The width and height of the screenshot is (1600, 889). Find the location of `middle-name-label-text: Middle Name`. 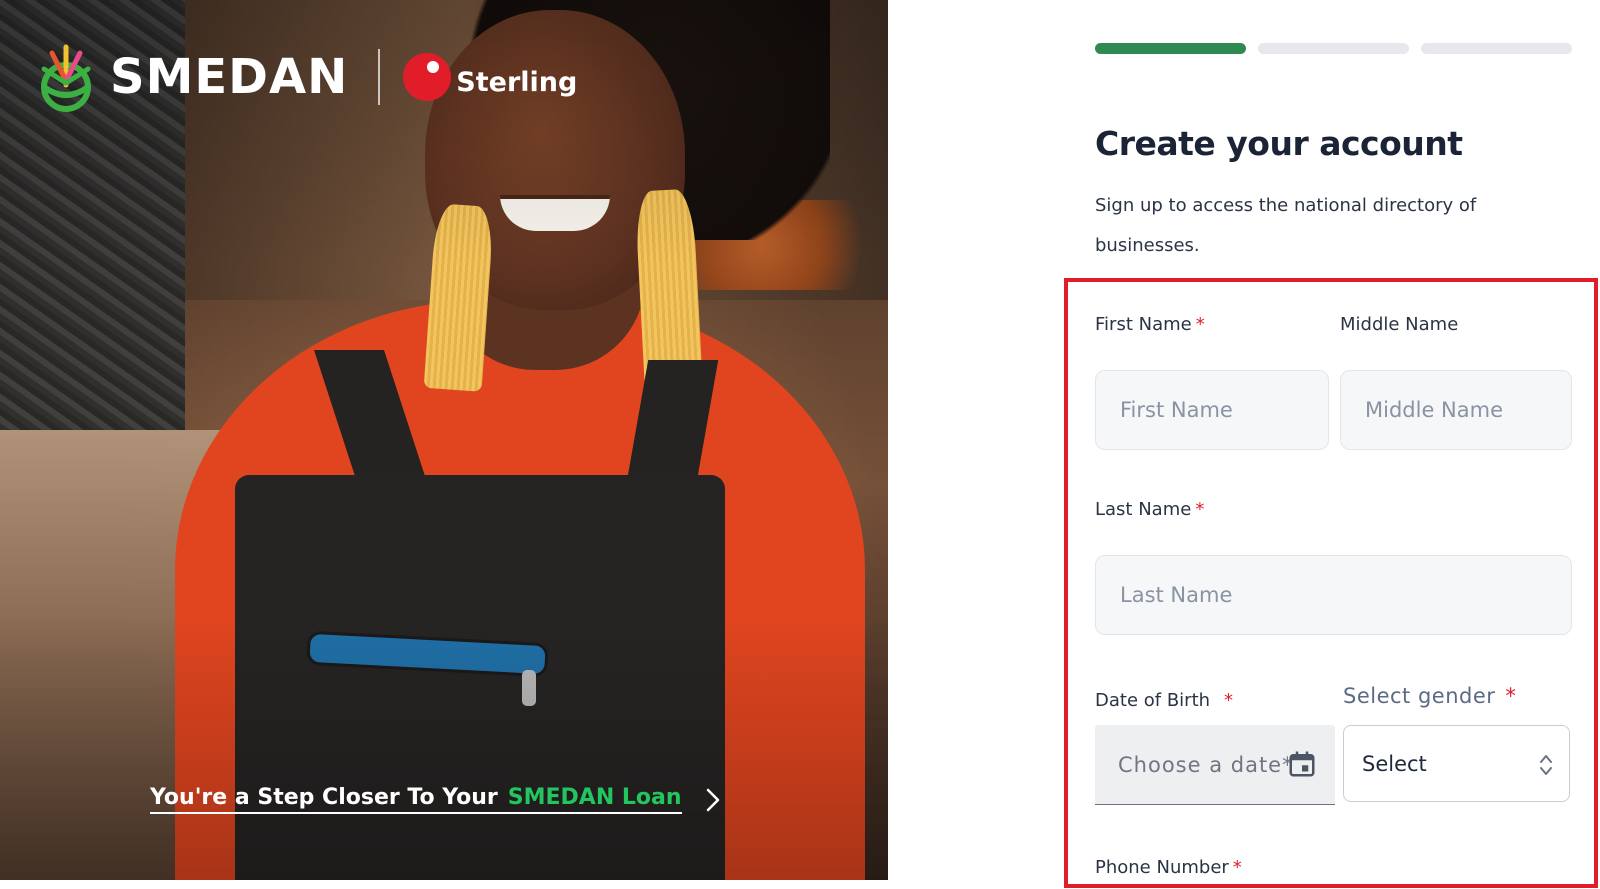

middle-name-label-text: Middle Name is located at coordinates (1399, 324).